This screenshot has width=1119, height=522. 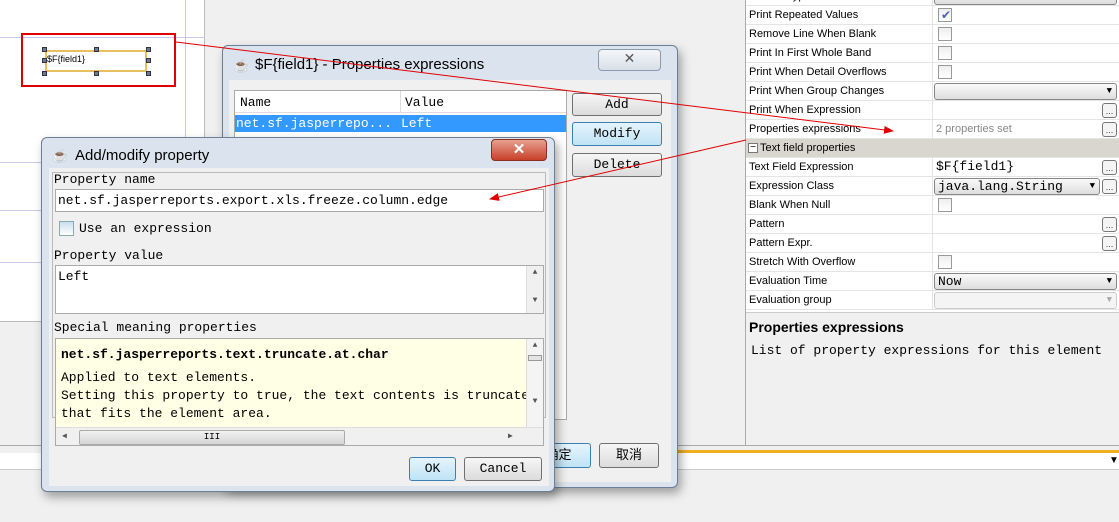 What do you see at coordinates (629, 455) in the screenshot?
I see `cancel-button: 取消` at bounding box center [629, 455].